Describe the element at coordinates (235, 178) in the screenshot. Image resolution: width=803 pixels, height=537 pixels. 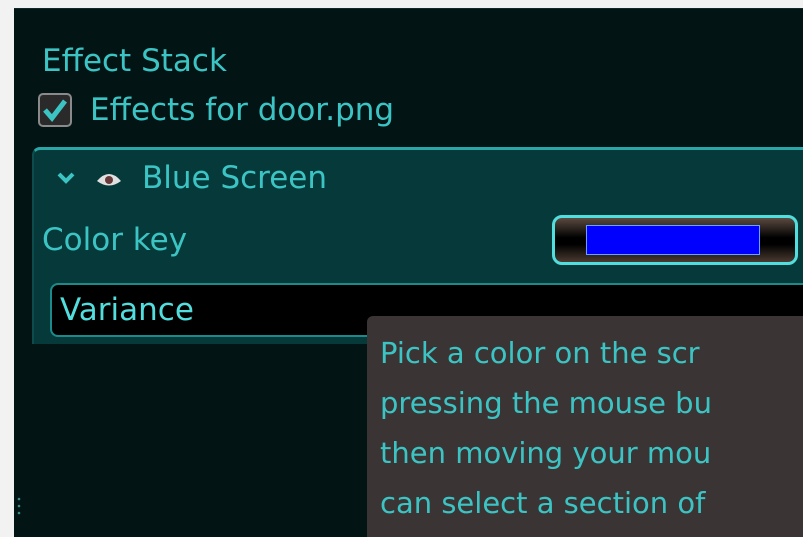
I see `effect-name: Blue Screen` at that location.